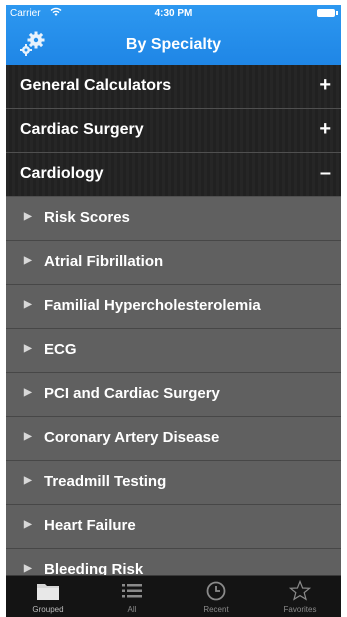  Describe the element at coordinates (132, 609) in the screenshot. I see `tab-label: All` at that location.